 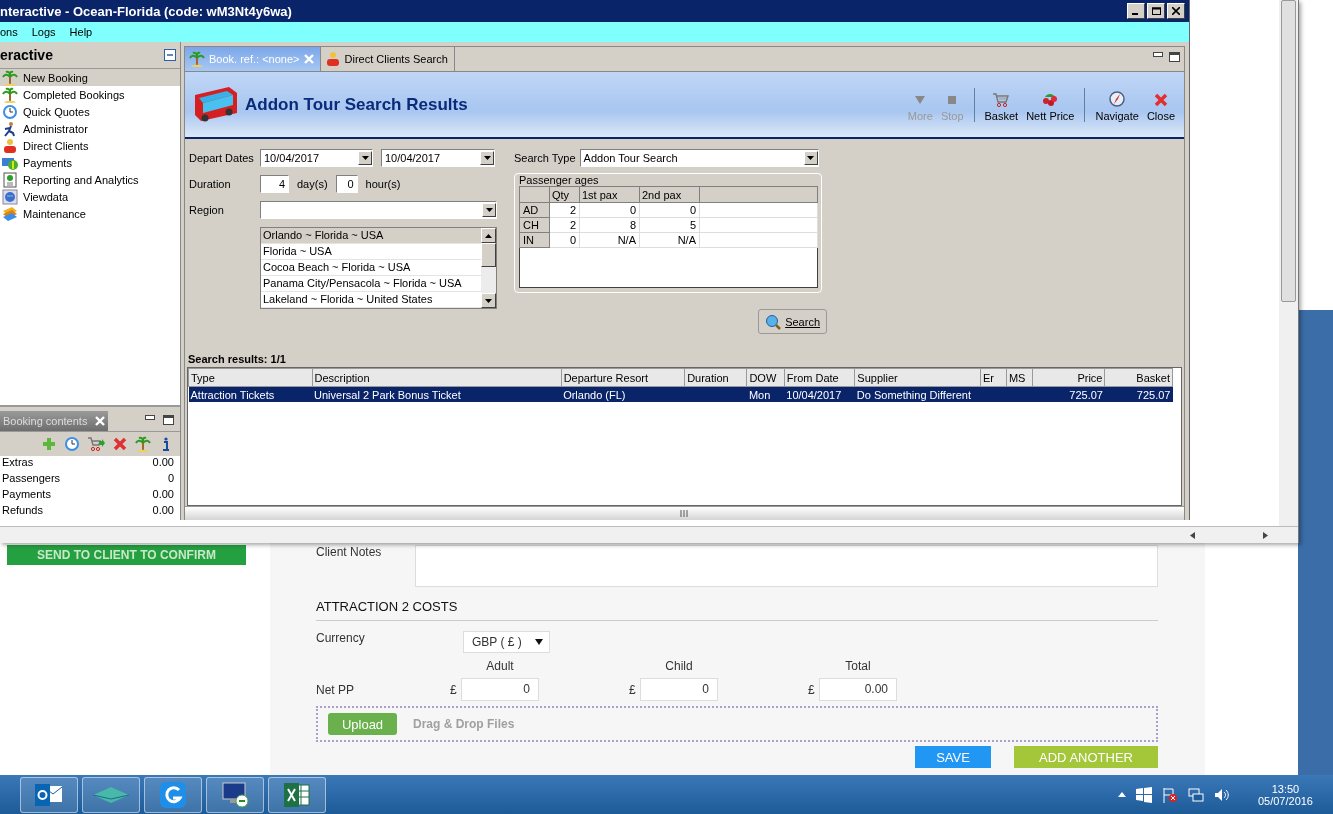 I want to click on currency-dropdown: GBP ( £ ), so click(x=506, y=642).